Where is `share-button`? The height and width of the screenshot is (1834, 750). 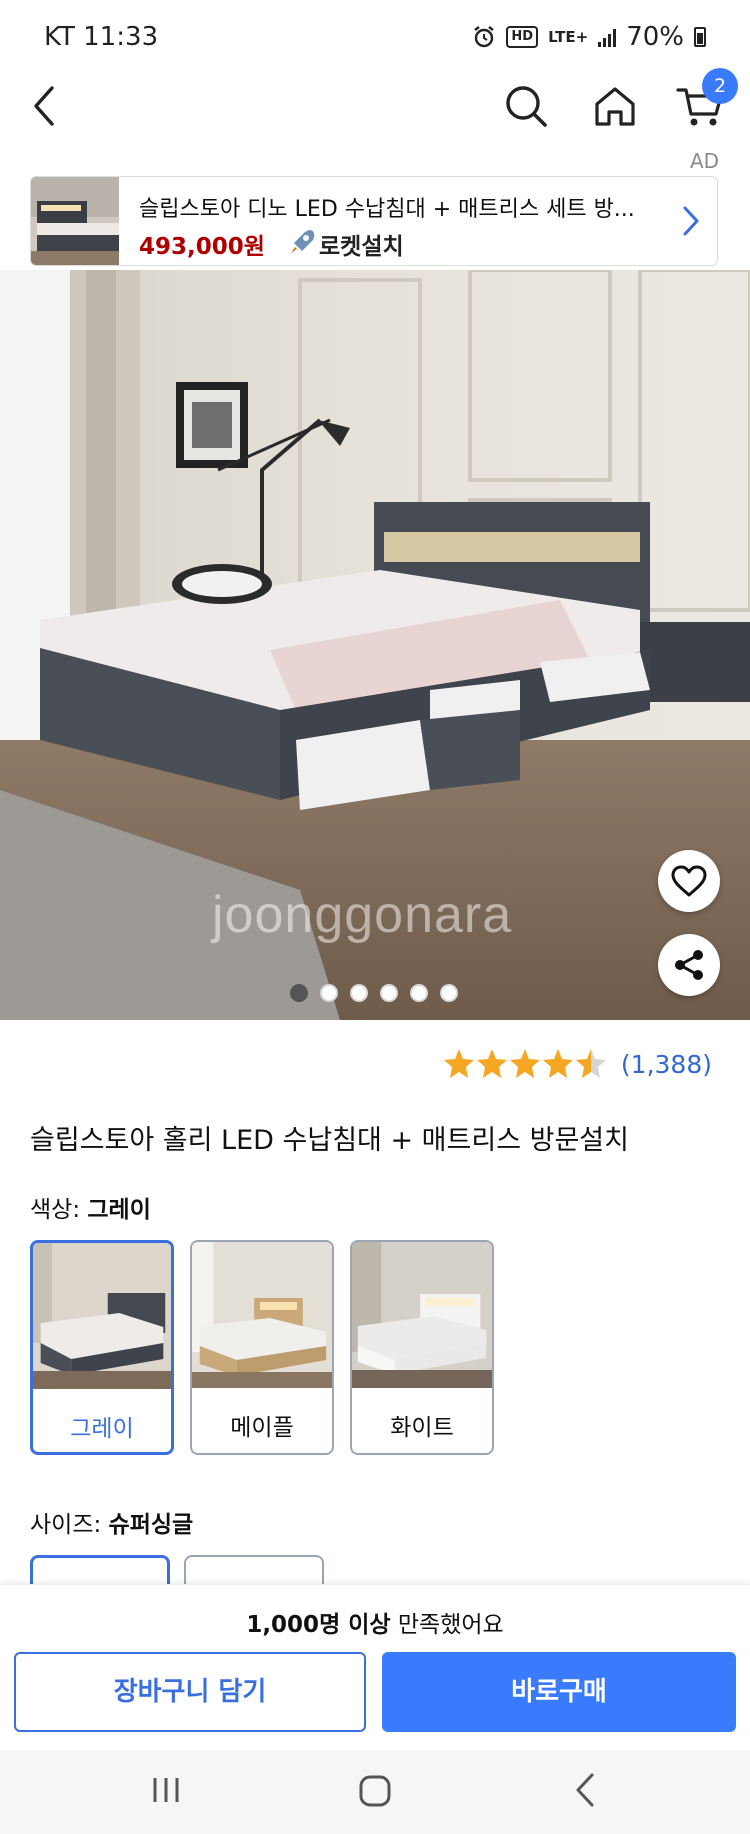
share-button is located at coordinates (689, 965).